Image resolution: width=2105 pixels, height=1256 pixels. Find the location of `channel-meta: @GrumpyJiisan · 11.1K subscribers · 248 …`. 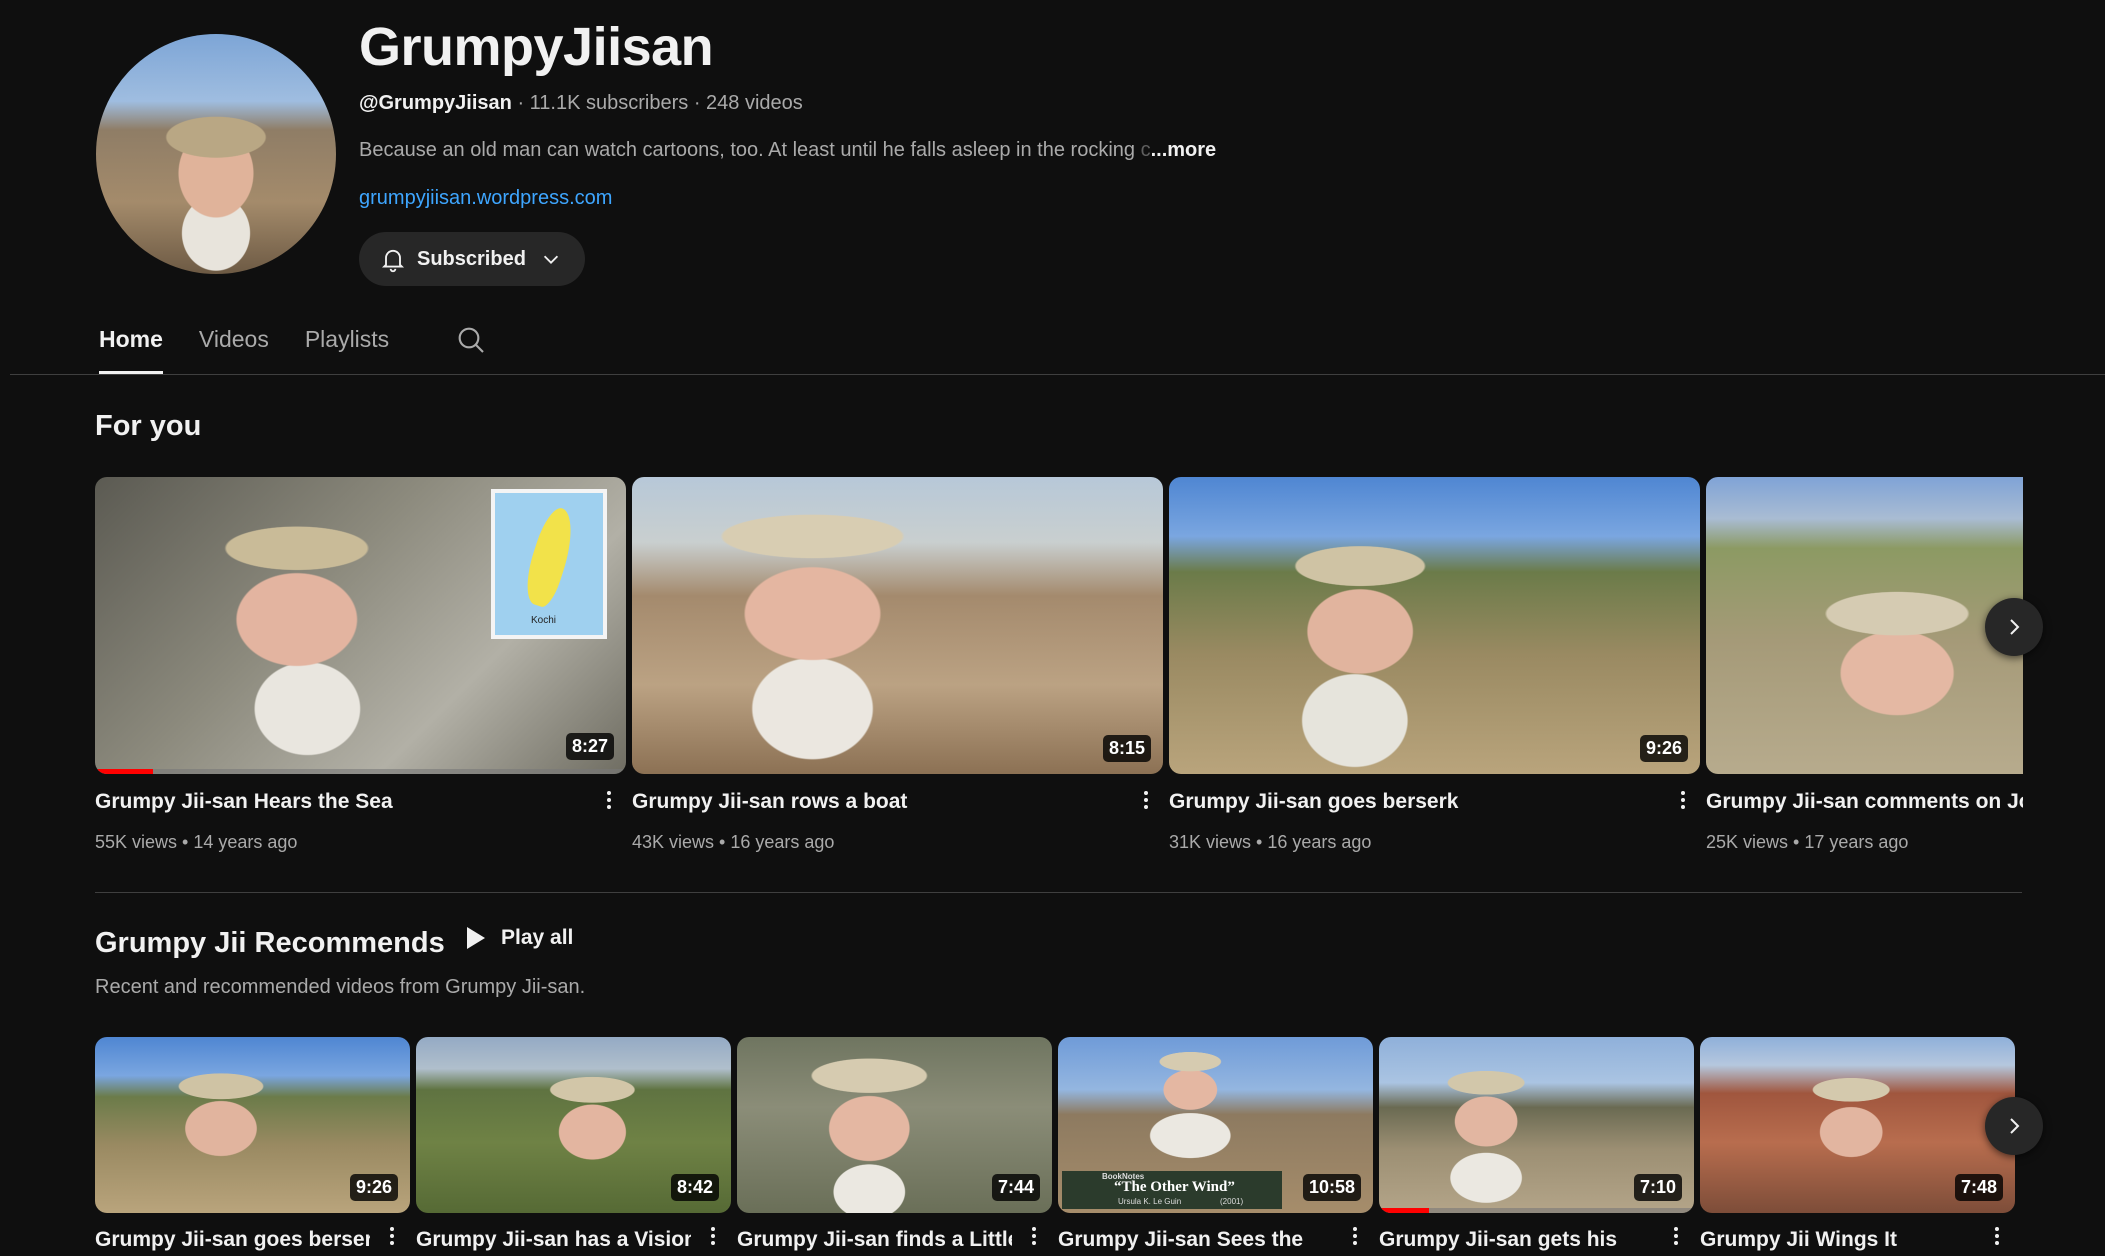

channel-meta: @GrumpyJiisan · 11.1K subscribers · 248 … is located at coordinates (581, 103).